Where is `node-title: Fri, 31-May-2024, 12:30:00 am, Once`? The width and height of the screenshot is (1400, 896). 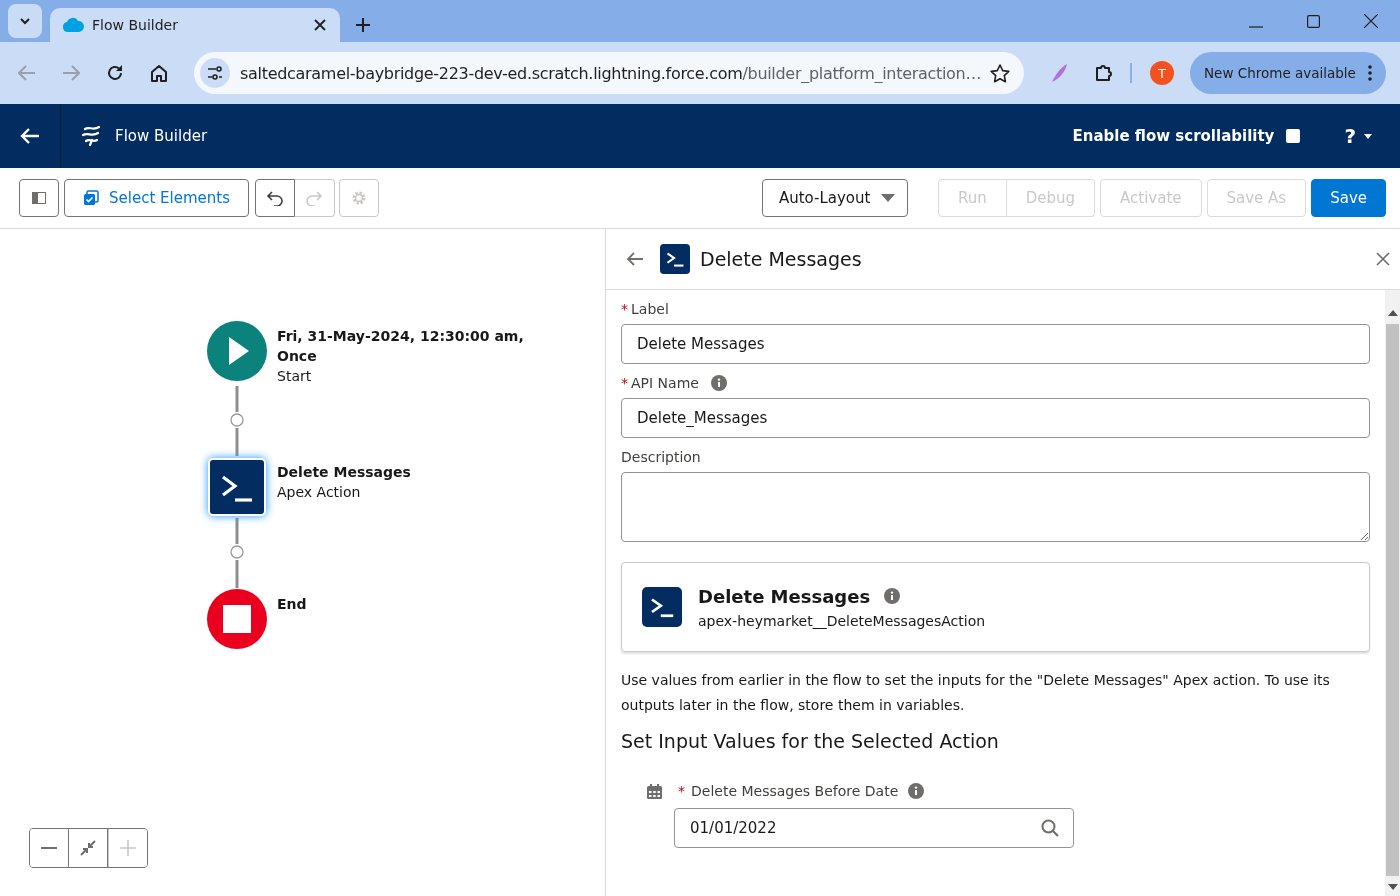
node-title: Fri, 31-May-2024, 12:30:00 am, Once is located at coordinates (401, 346).